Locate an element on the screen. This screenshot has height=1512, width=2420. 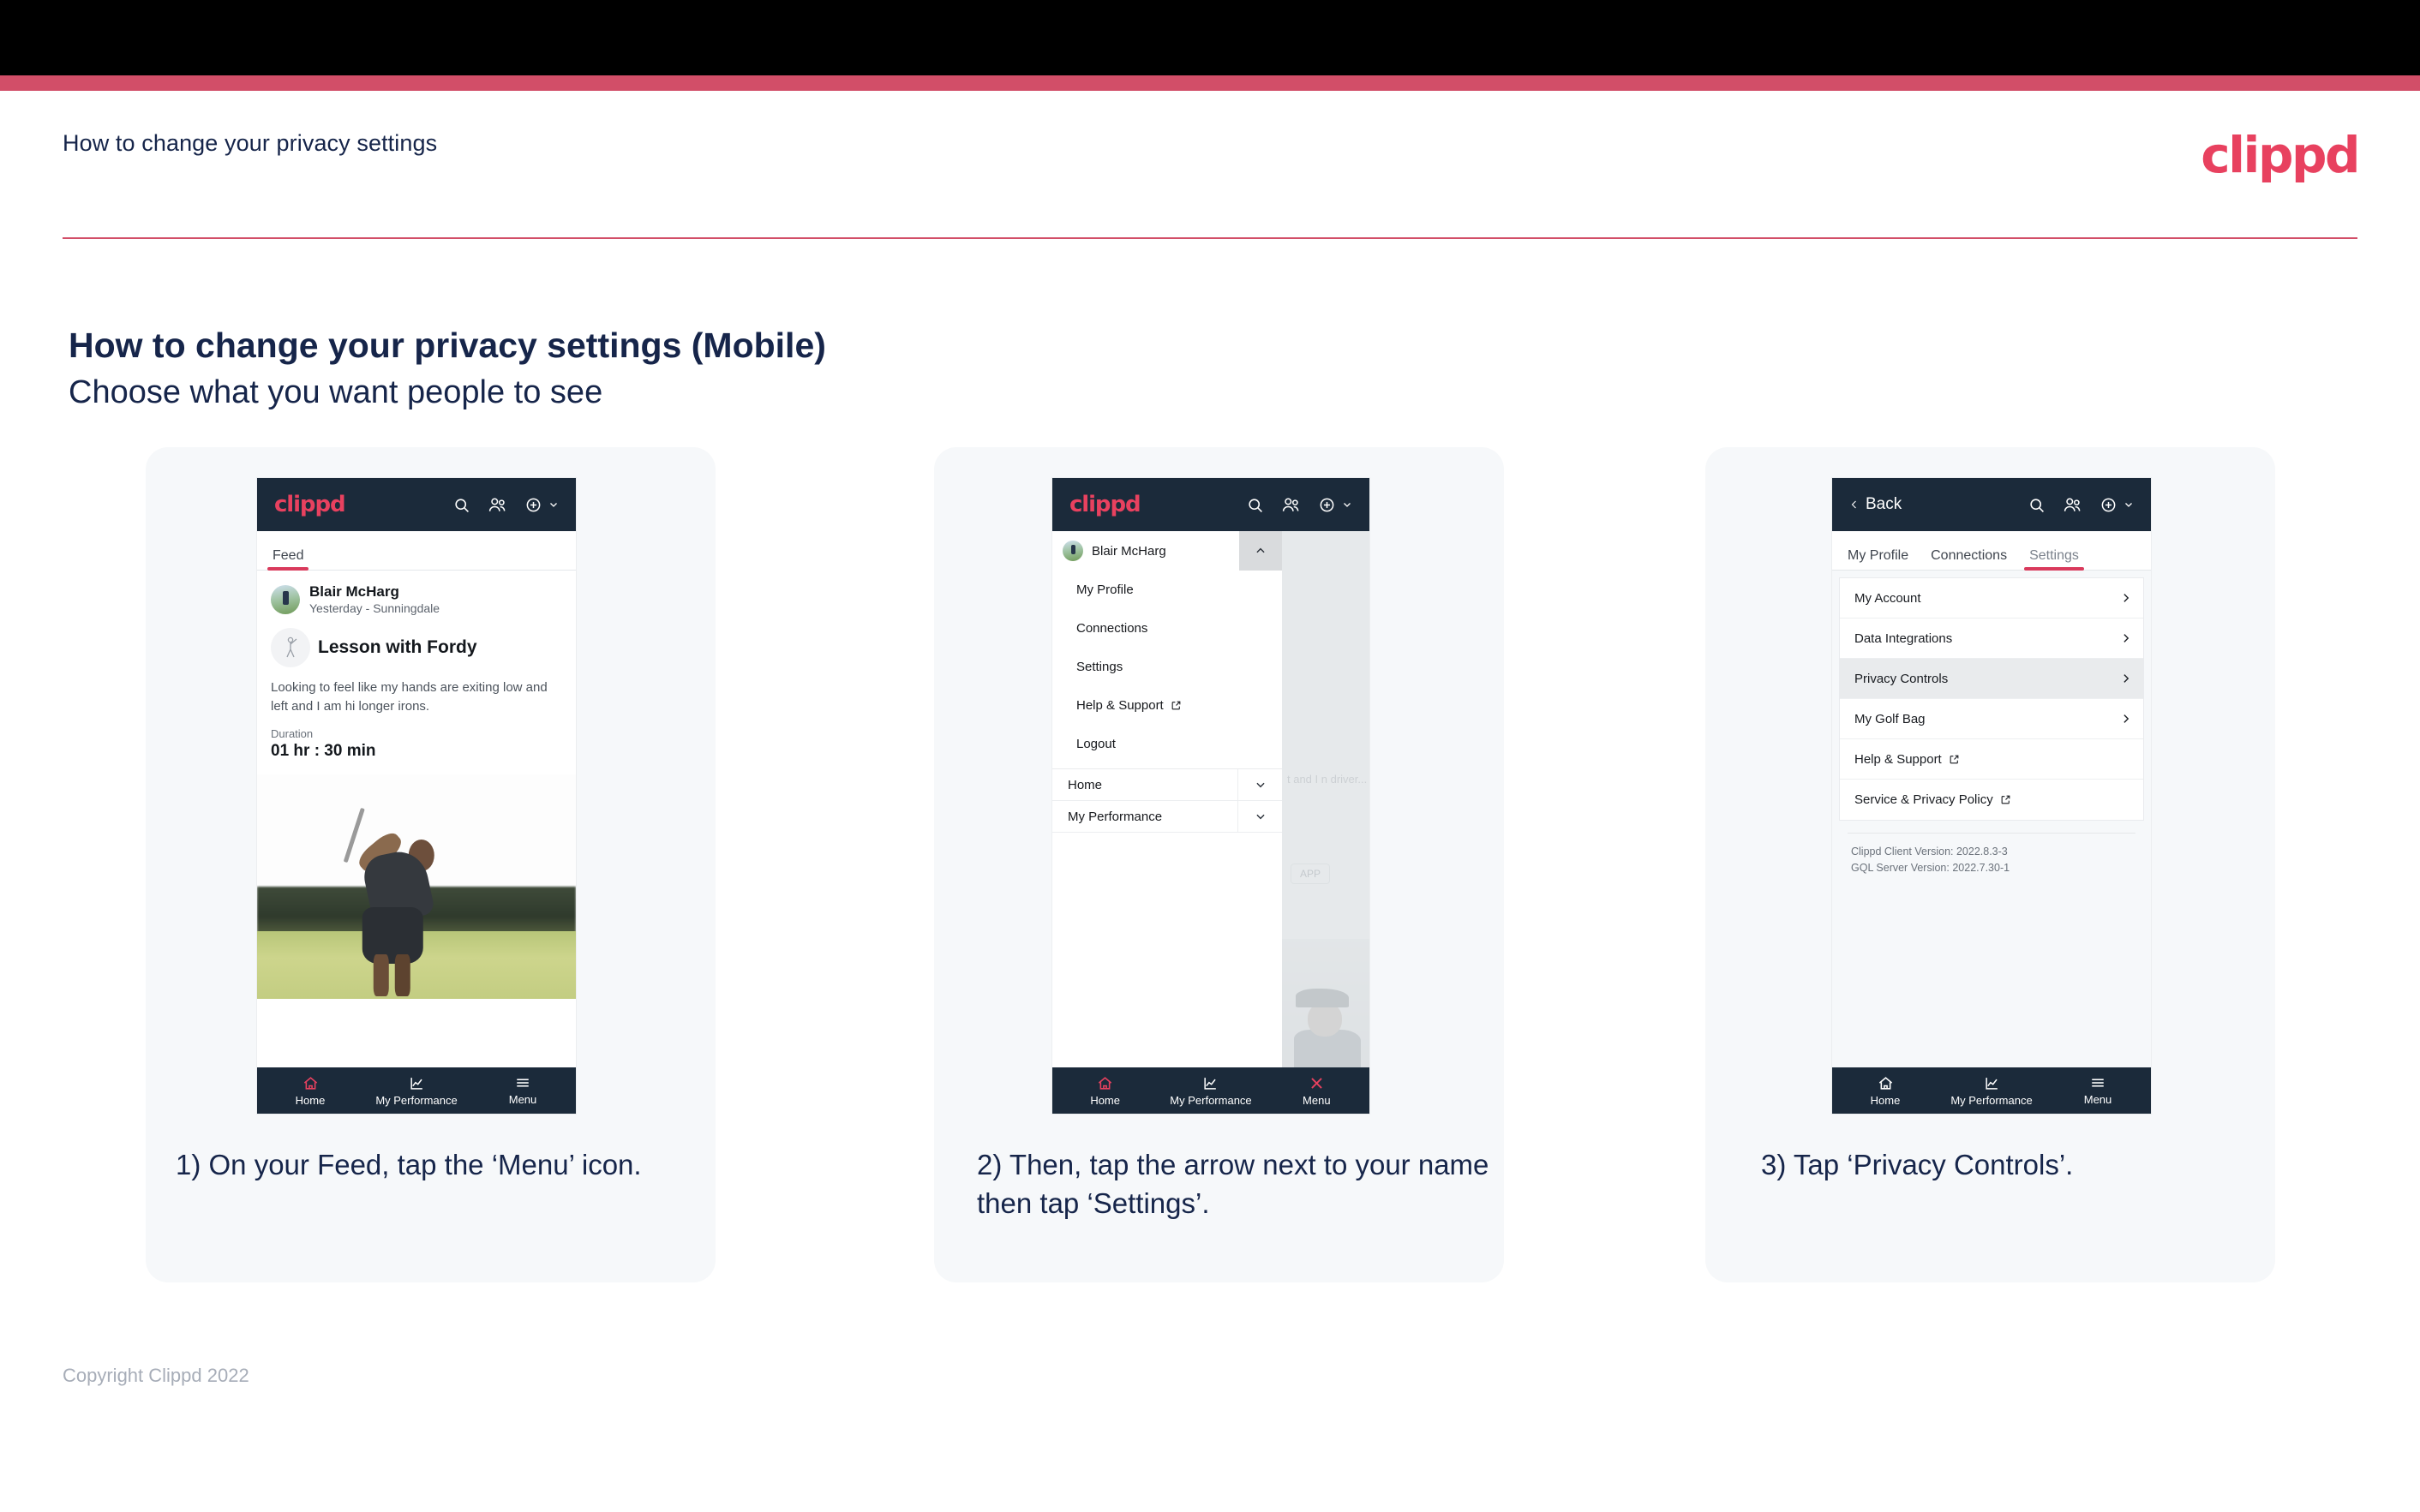
golfer-figure is located at coordinates (397, 900).